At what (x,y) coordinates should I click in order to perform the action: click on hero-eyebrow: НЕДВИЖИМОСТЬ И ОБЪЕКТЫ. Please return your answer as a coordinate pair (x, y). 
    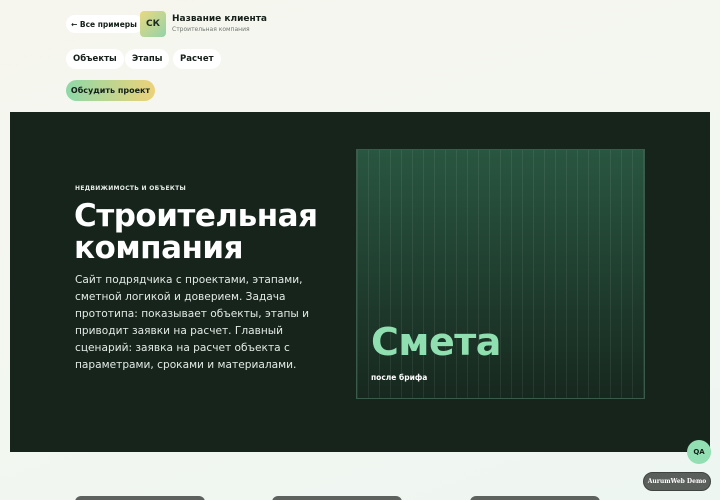
    Looking at the image, I should click on (130, 188).